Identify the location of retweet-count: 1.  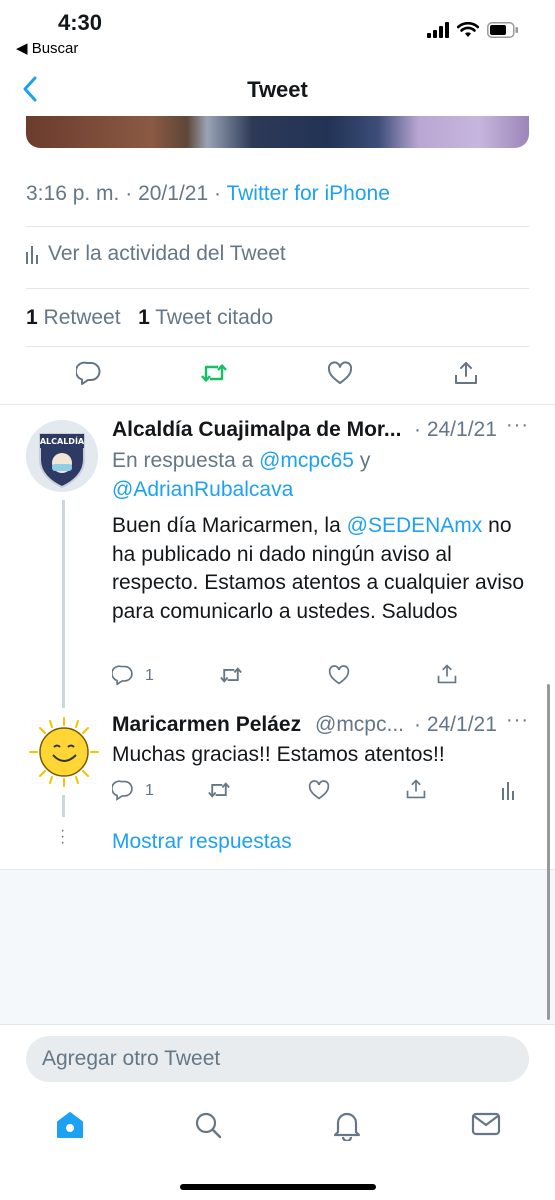
(32, 317).